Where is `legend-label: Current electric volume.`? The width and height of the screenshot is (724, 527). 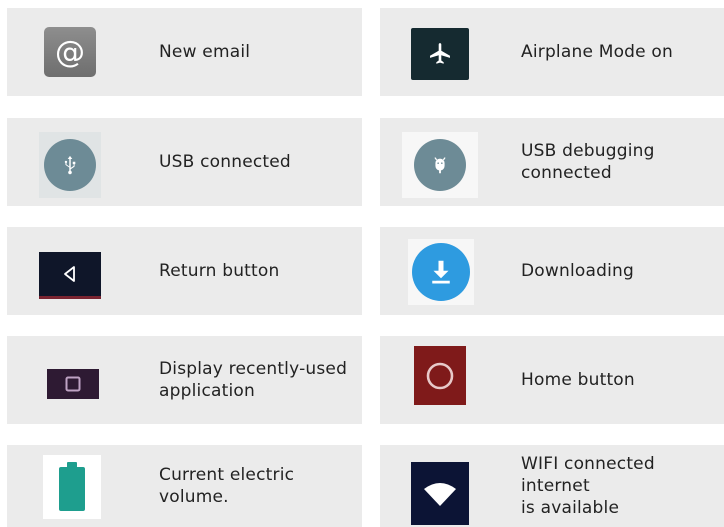 legend-label: Current electric volume. is located at coordinates (227, 486).